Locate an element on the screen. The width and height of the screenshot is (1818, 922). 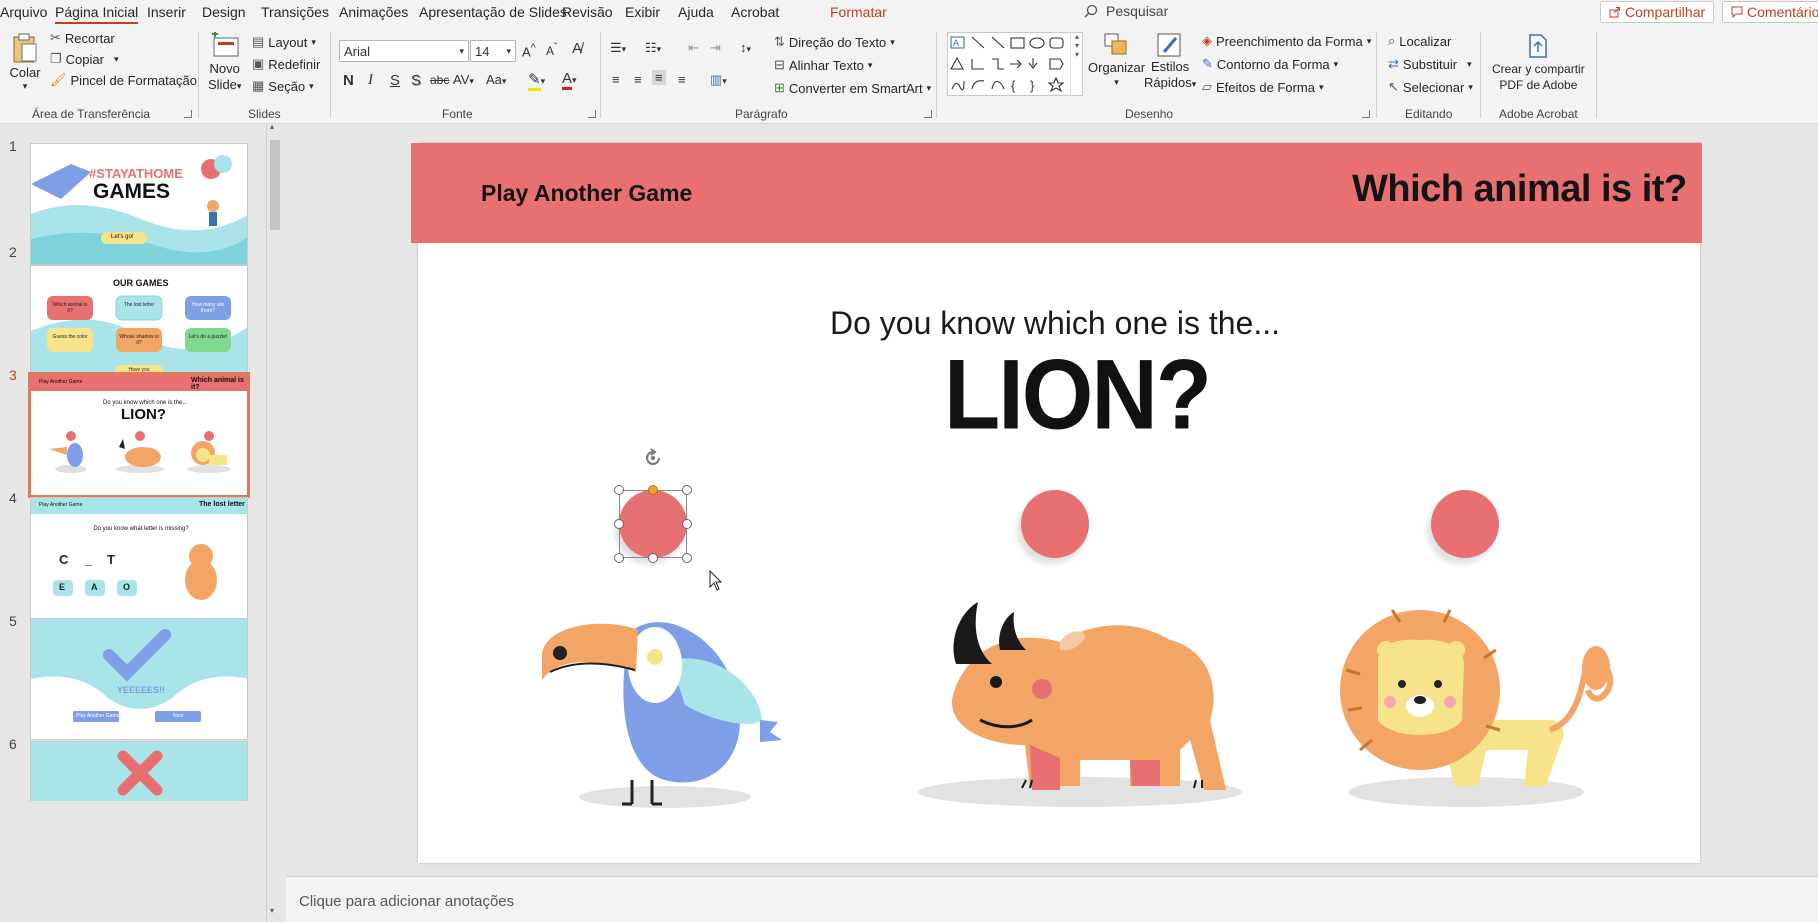
quick-styles-label2: Rápidos is located at coordinates (1168, 82).